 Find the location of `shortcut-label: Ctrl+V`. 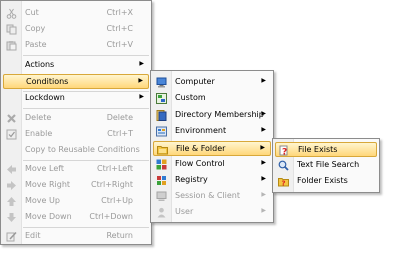

shortcut-label: Ctrl+V is located at coordinates (119, 44).